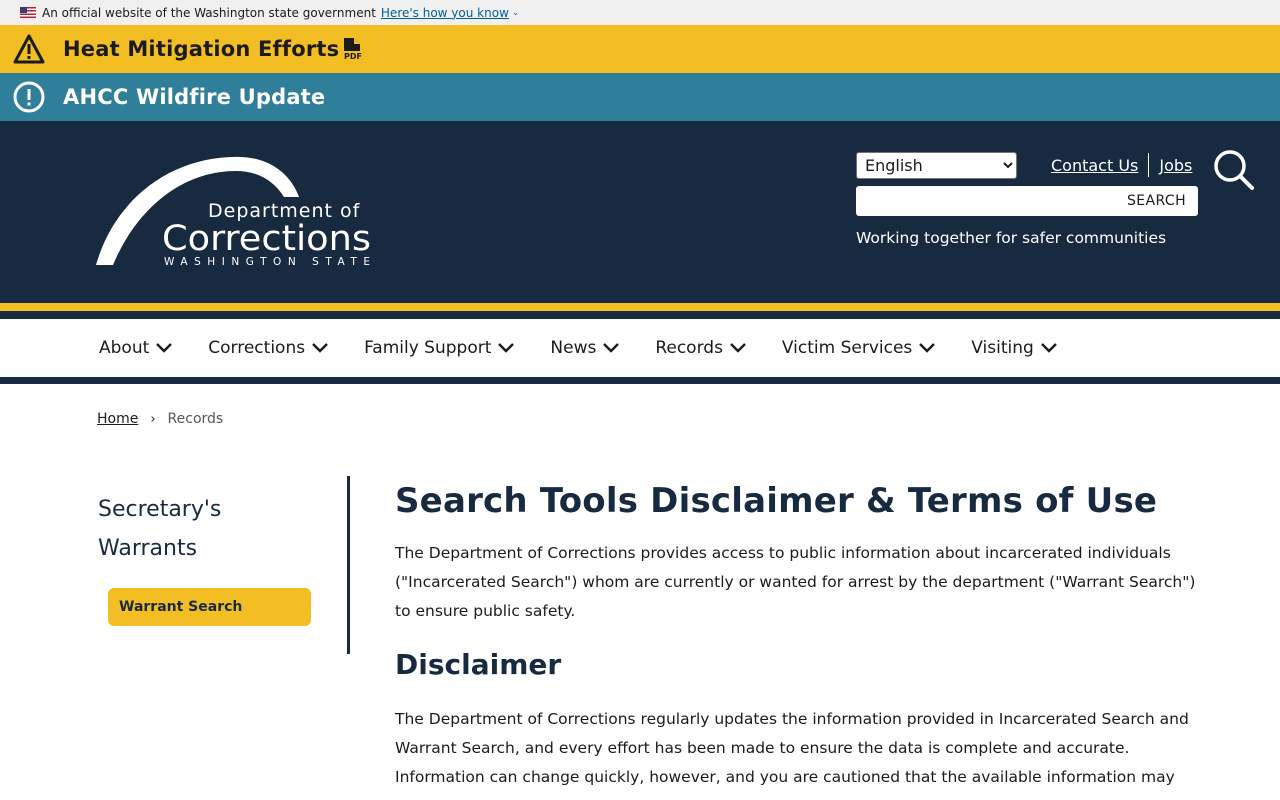  What do you see at coordinates (640, 97) in the screenshot?
I see `alert-ahcc-wildfire: AHCC Wildfire Update` at bounding box center [640, 97].